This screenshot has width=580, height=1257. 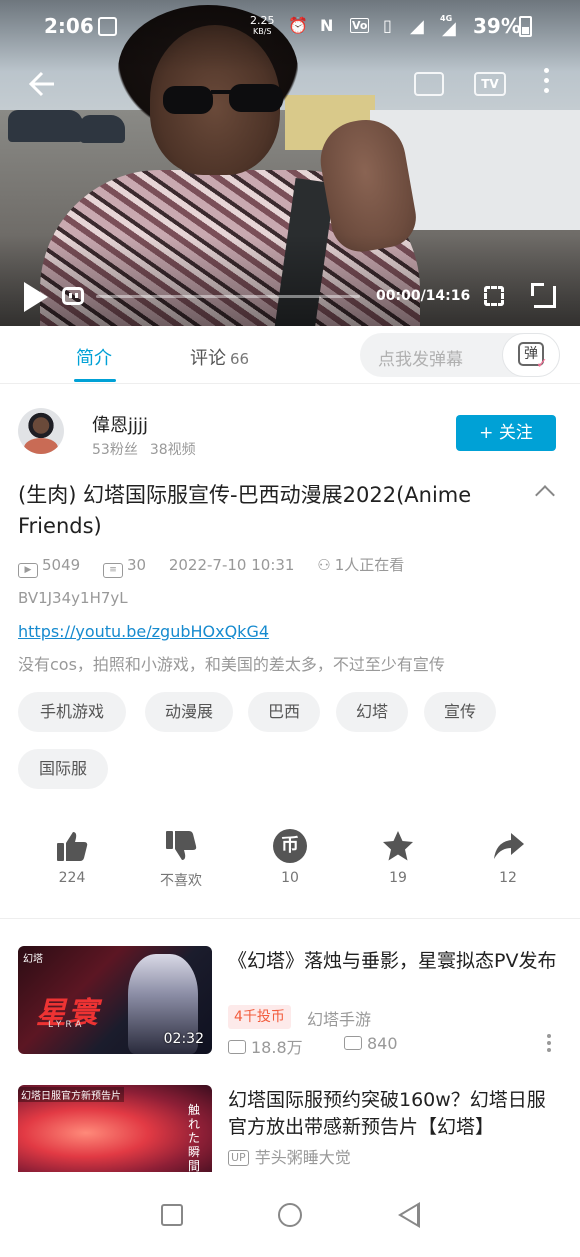 What do you see at coordinates (245, 510) in the screenshot?
I see `video-title: (生肉) 幻塔国际服宣传-巴西动漫展2022(Anime Friends)` at bounding box center [245, 510].